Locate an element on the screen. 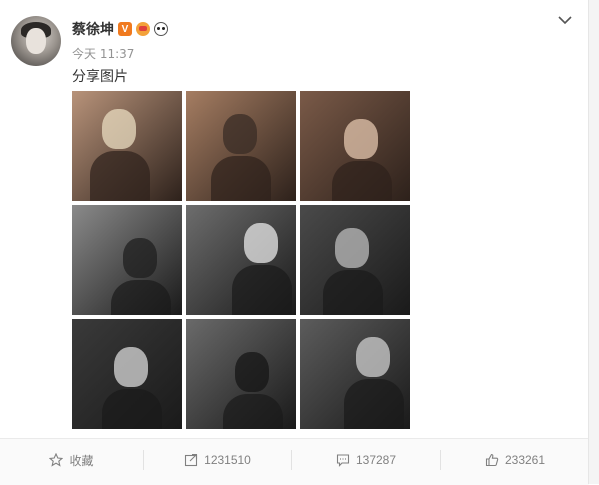  action-bar: 收藏 1231510 137287 233261 is located at coordinates (294, 461).